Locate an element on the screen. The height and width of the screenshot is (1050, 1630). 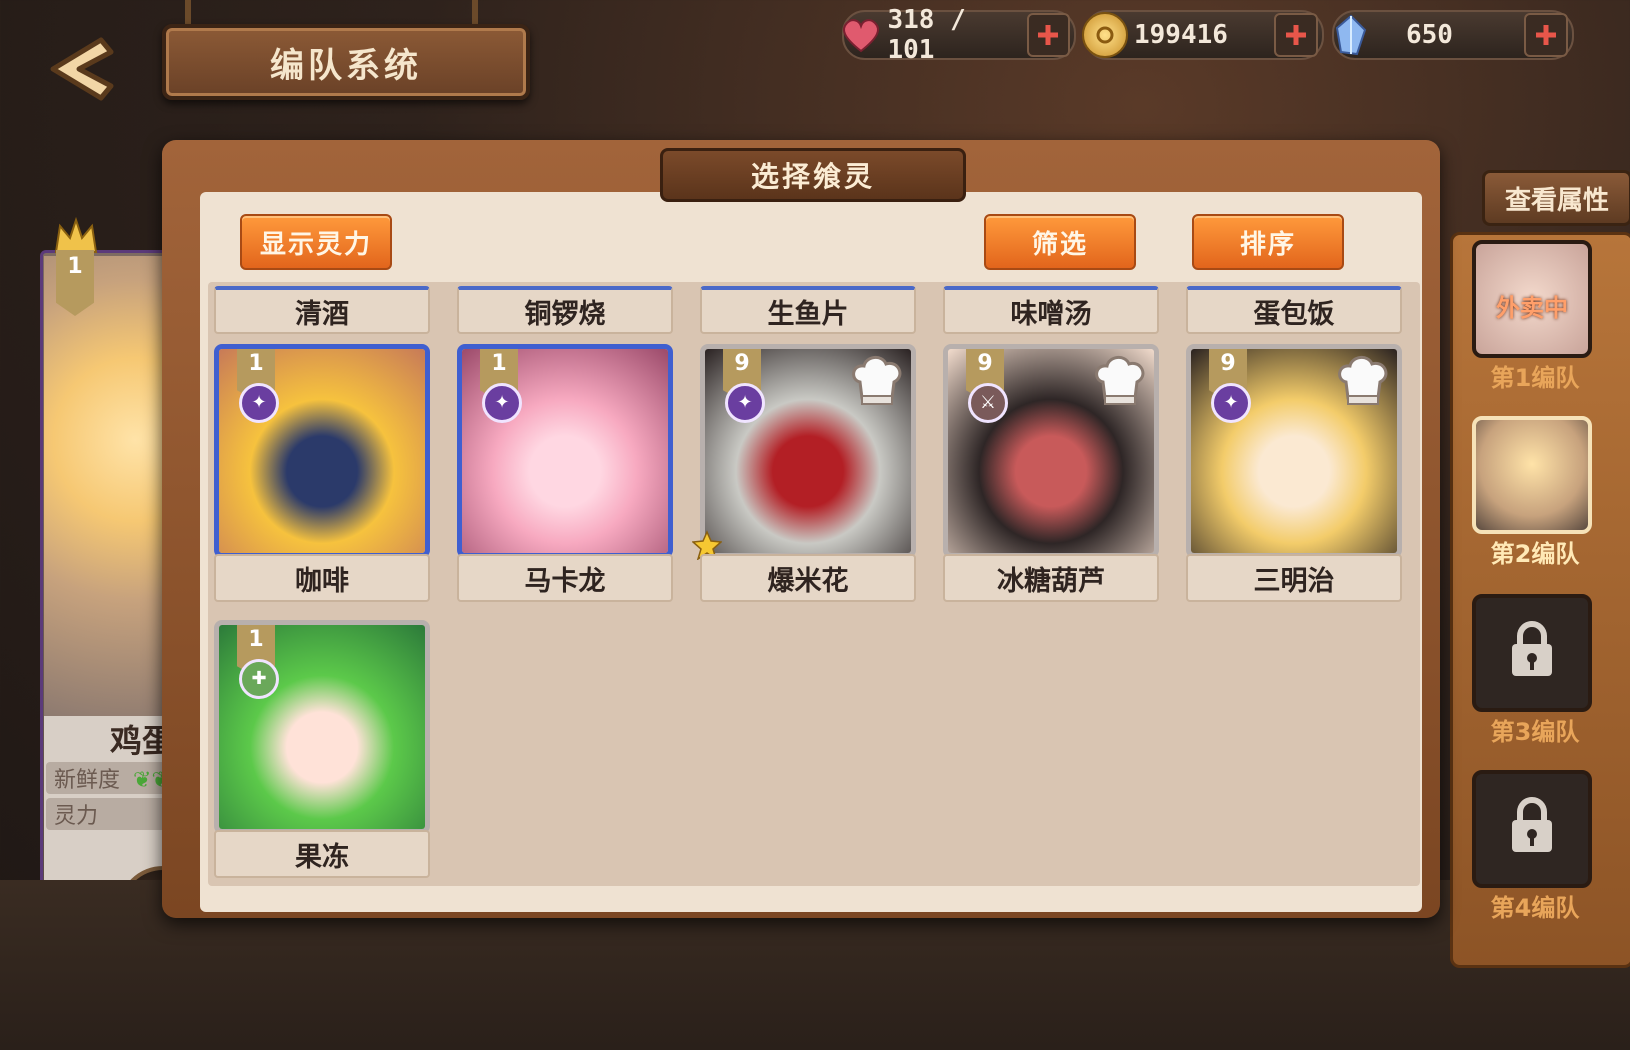
spirit-name-top: 生鱼片 is located at coordinates (808, 310).